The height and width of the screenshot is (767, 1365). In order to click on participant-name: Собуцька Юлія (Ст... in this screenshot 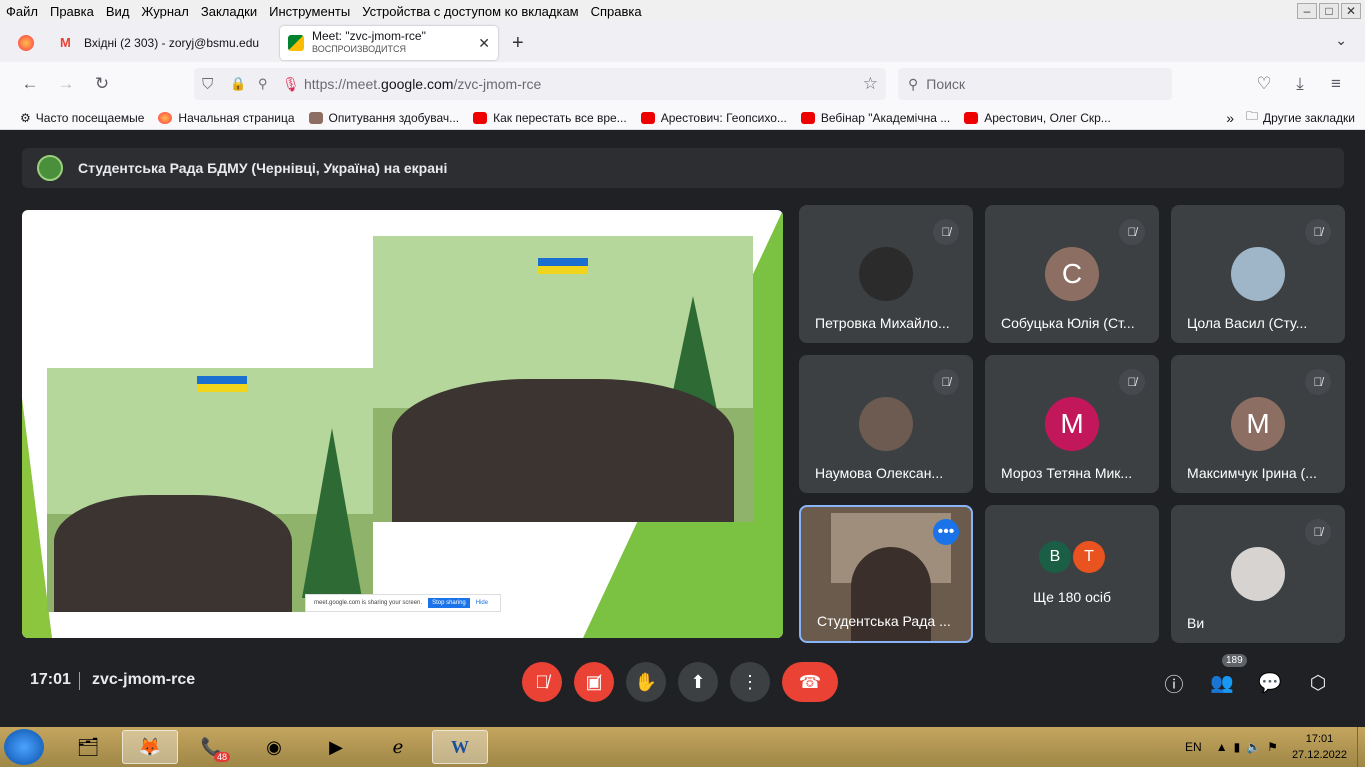, I will do `click(1068, 323)`.